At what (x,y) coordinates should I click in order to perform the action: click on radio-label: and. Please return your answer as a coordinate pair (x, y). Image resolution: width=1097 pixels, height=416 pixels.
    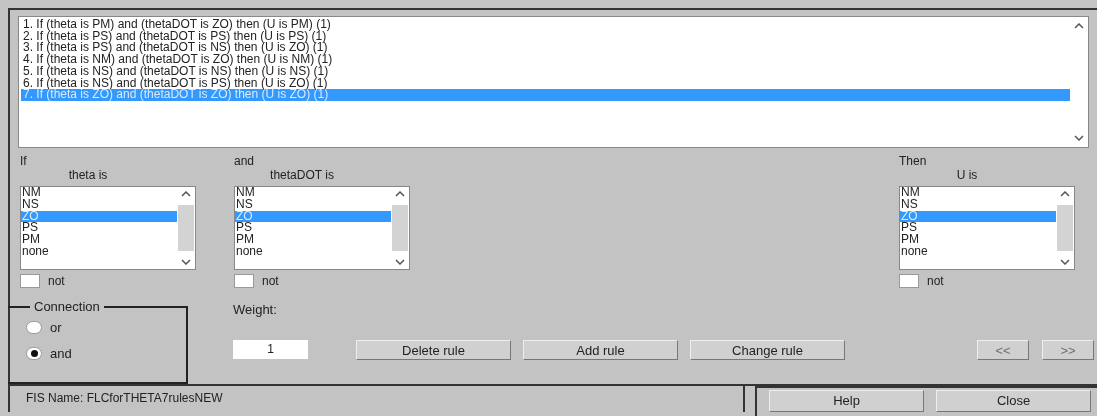
    Looking at the image, I should click on (61, 353).